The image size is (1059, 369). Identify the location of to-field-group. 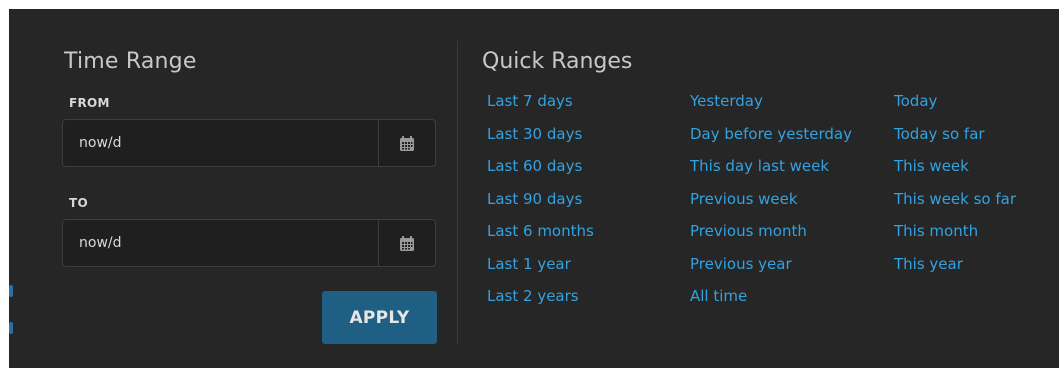
(249, 243).